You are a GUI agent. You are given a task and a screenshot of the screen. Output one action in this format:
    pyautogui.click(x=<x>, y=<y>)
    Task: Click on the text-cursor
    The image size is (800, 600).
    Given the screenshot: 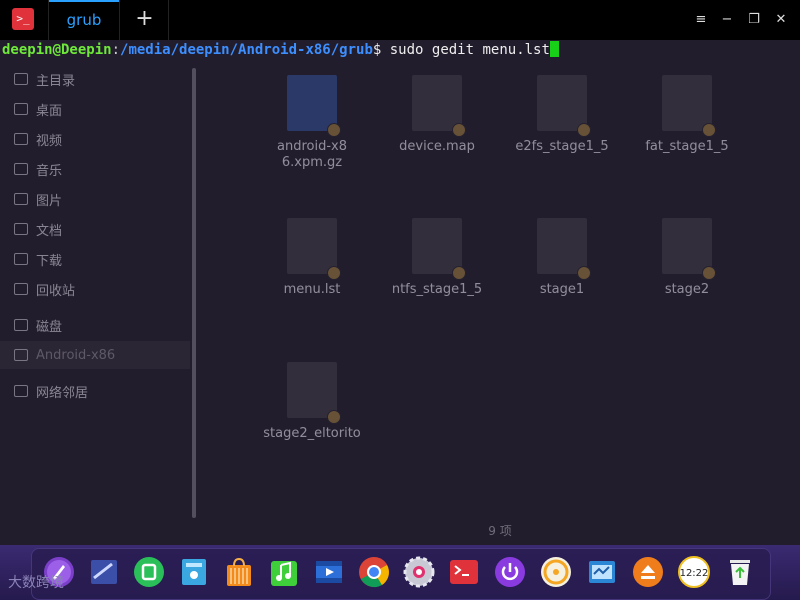 What is the action you would take?
    pyautogui.click(x=554, y=49)
    